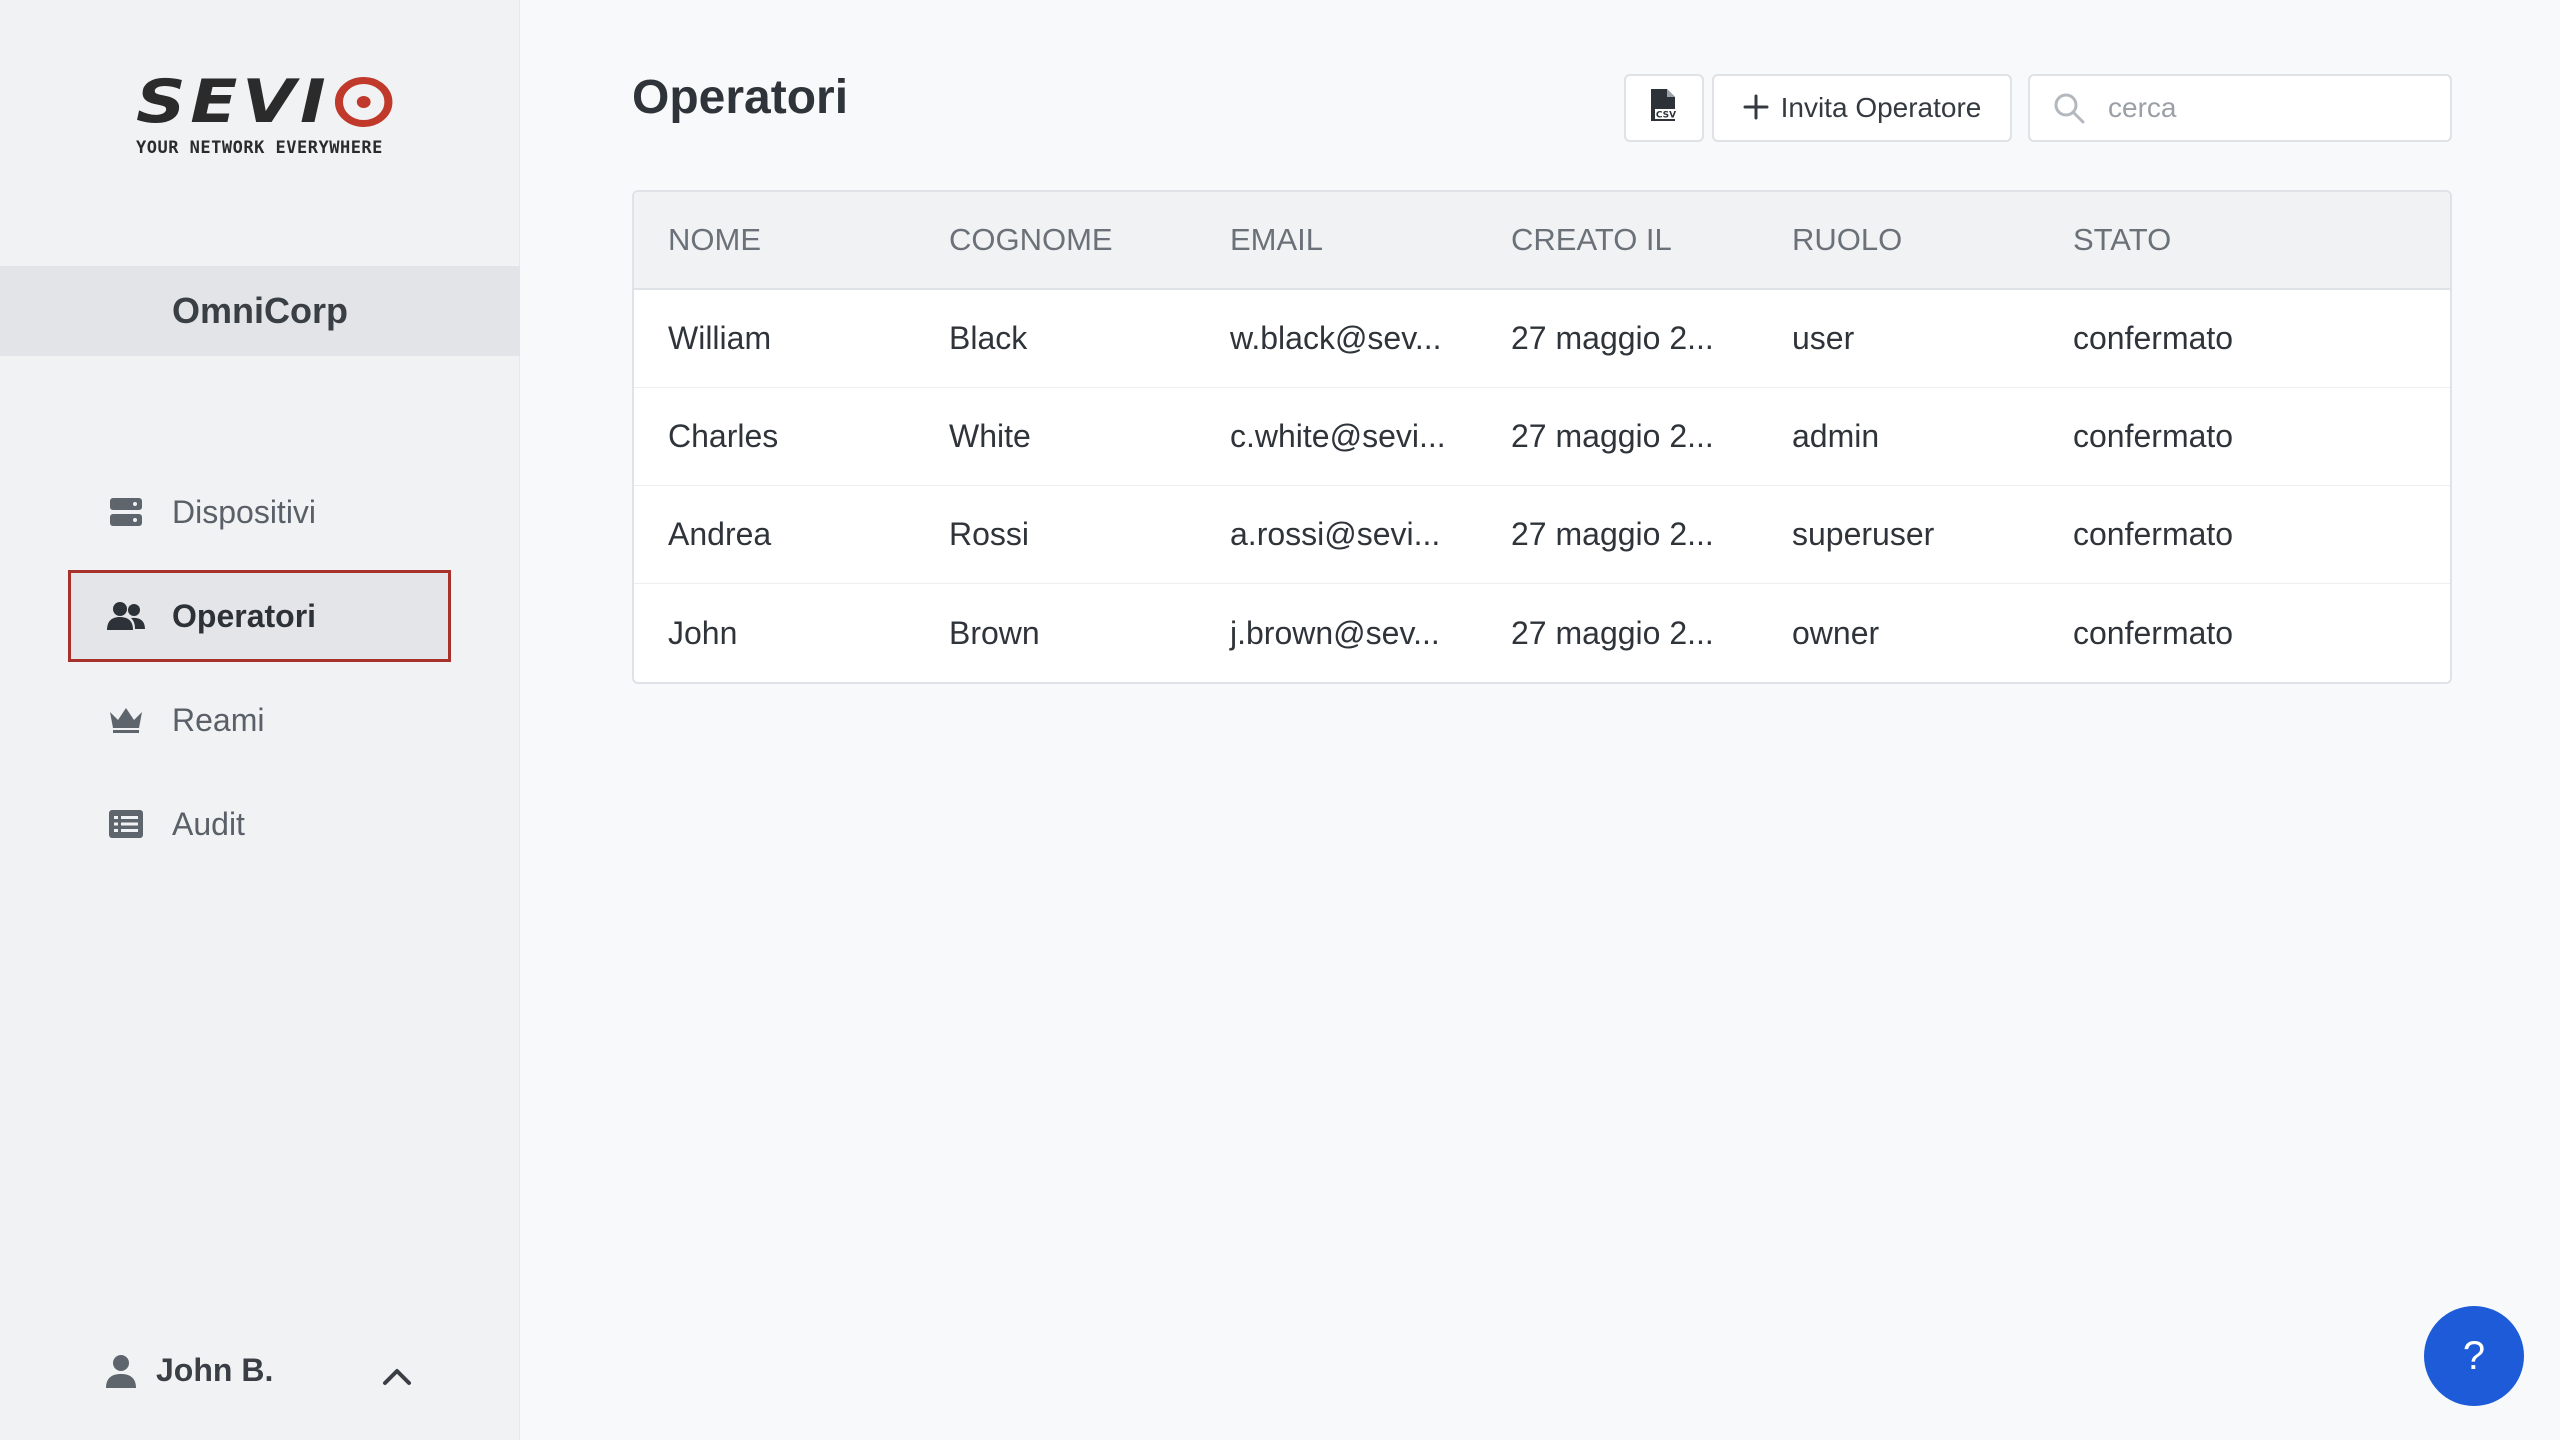 The height and width of the screenshot is (1440, 2560). Describe the element at coordinates (259, 824) in the screenshot. I see `sidebar-item-audit: Audit` at that location.